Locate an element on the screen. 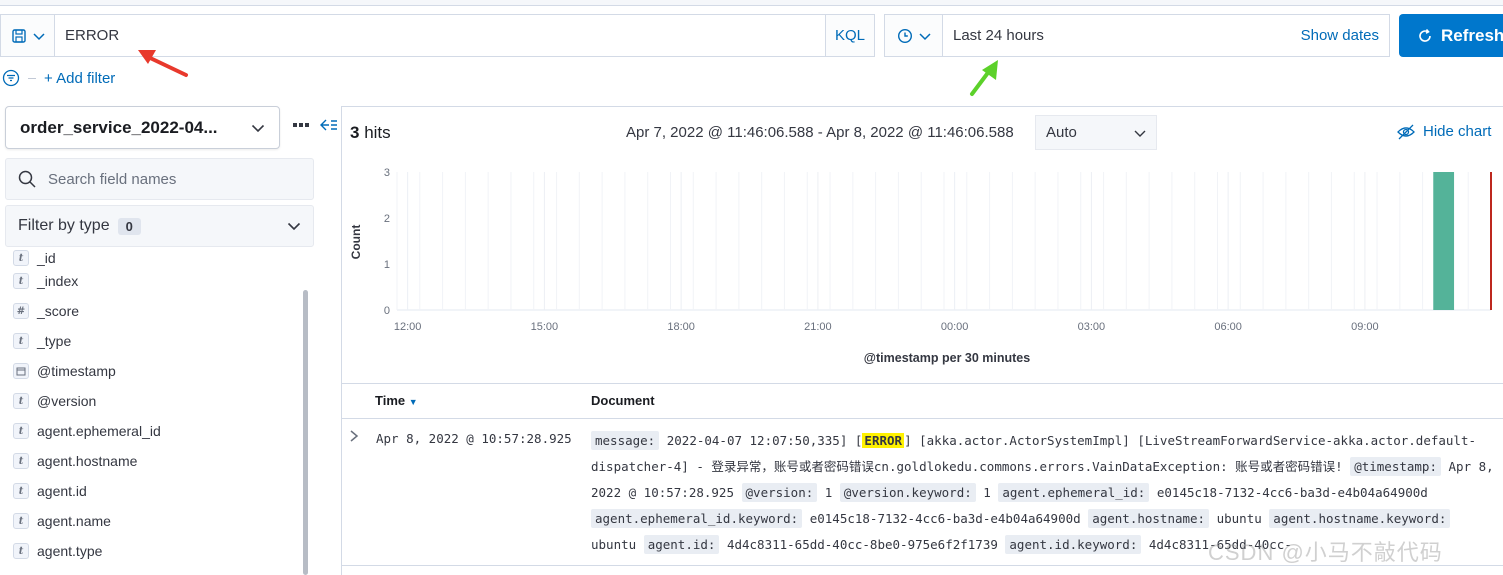 The image size is (1503, 575). doc-value: 4d4c8311-65dd-40cc-8be0-975e6f2f1739 is located at coordinates (862, 544).